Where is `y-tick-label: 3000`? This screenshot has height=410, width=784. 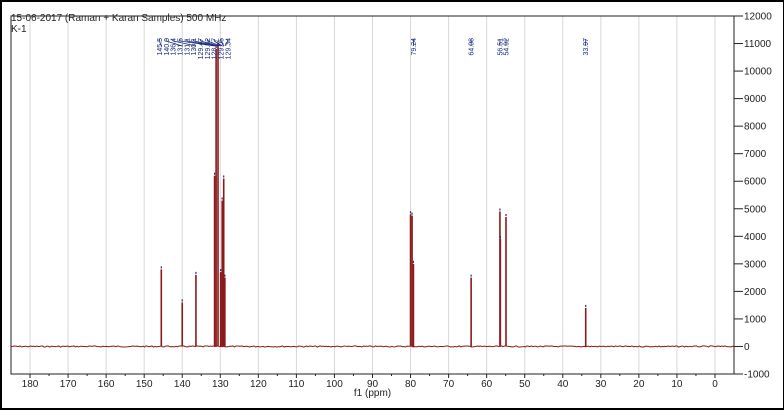
y-tick-label: 3000 is located at coordinates (755, 264).